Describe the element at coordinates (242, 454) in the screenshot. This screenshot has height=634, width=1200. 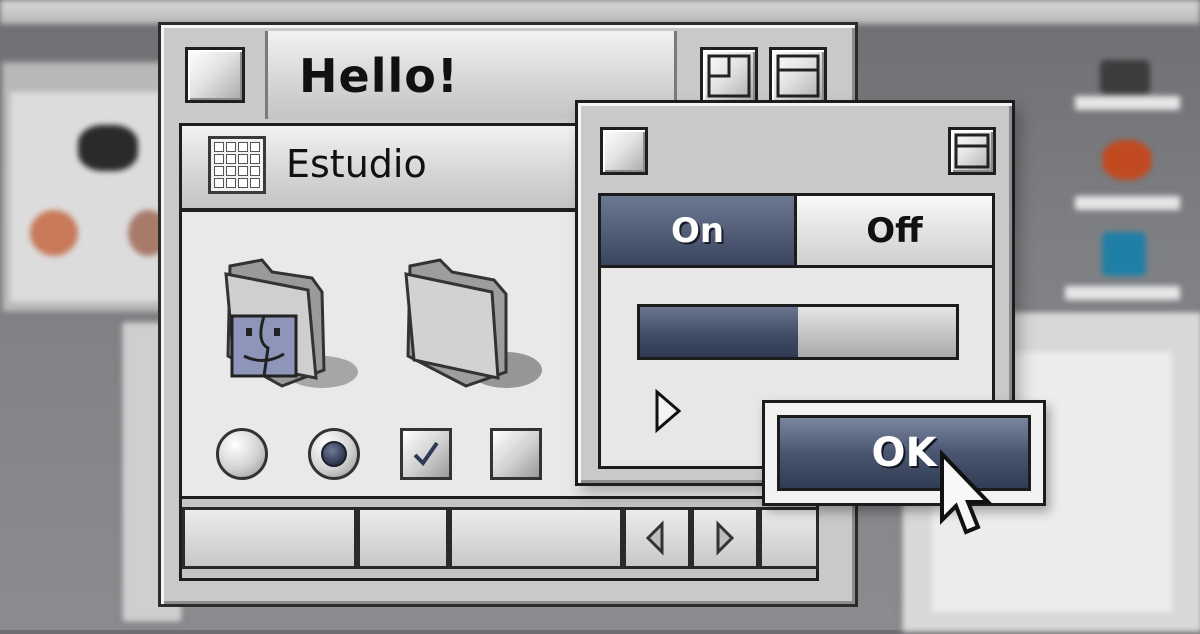
I see `radio-button-unselected` at that location.